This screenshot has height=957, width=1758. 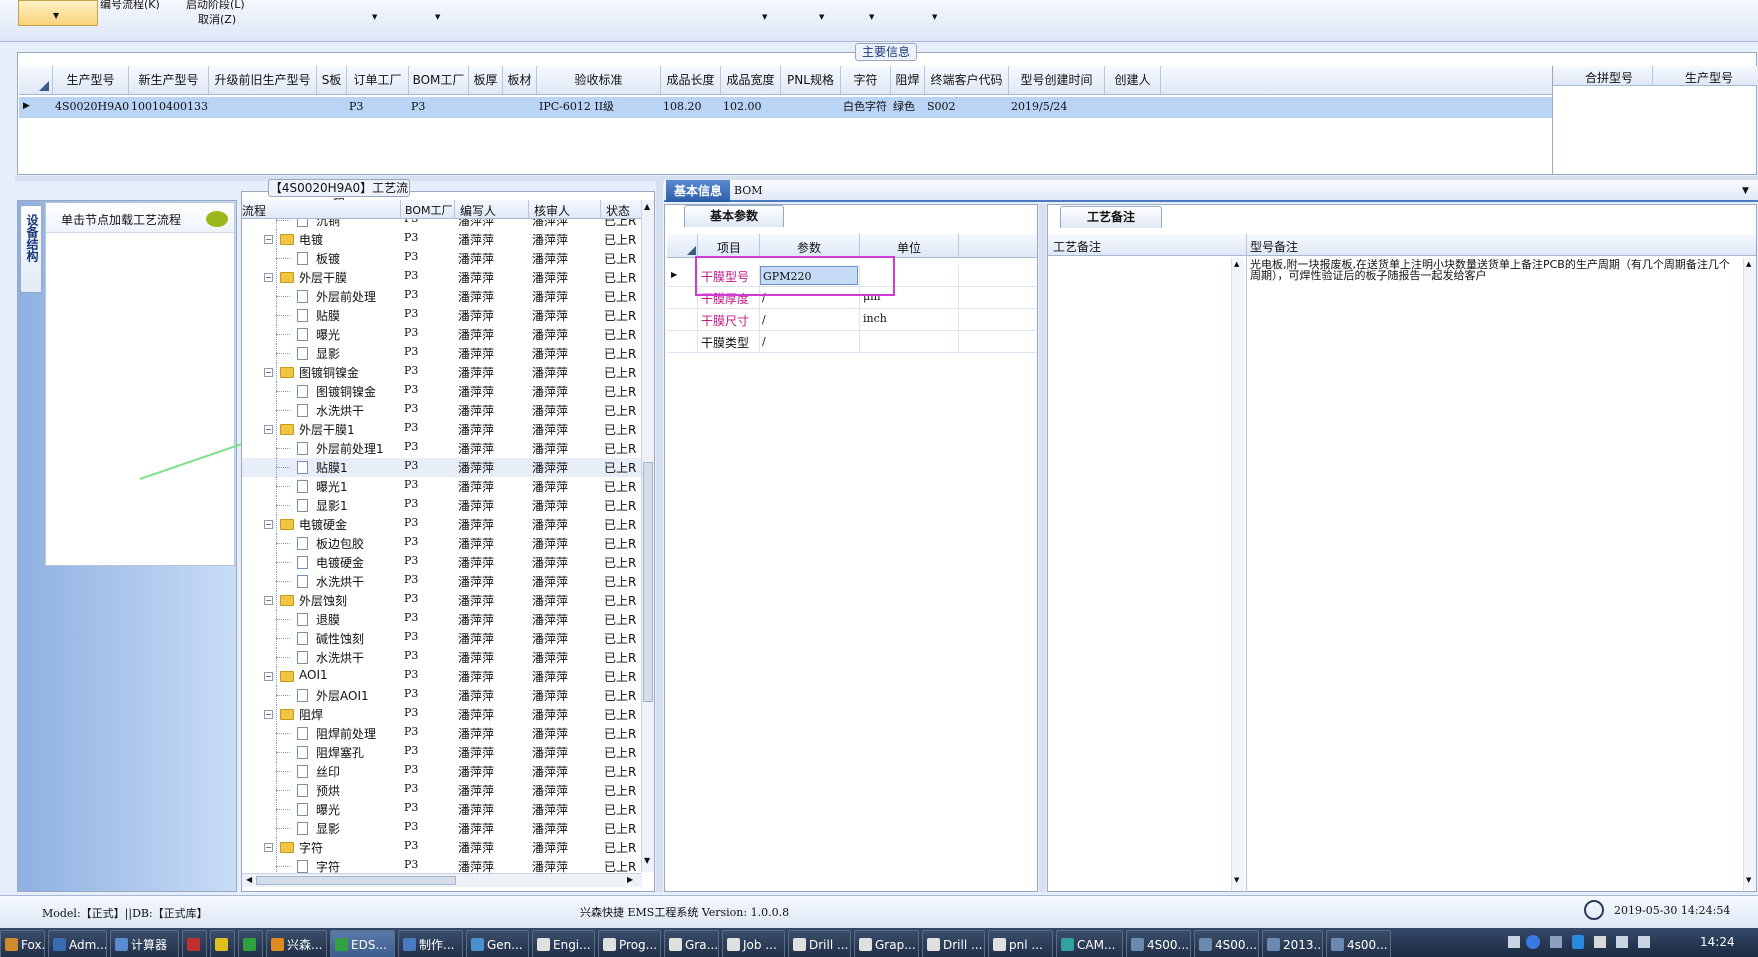 I want to click on column-header: 状态, so click(x=618, y=210).